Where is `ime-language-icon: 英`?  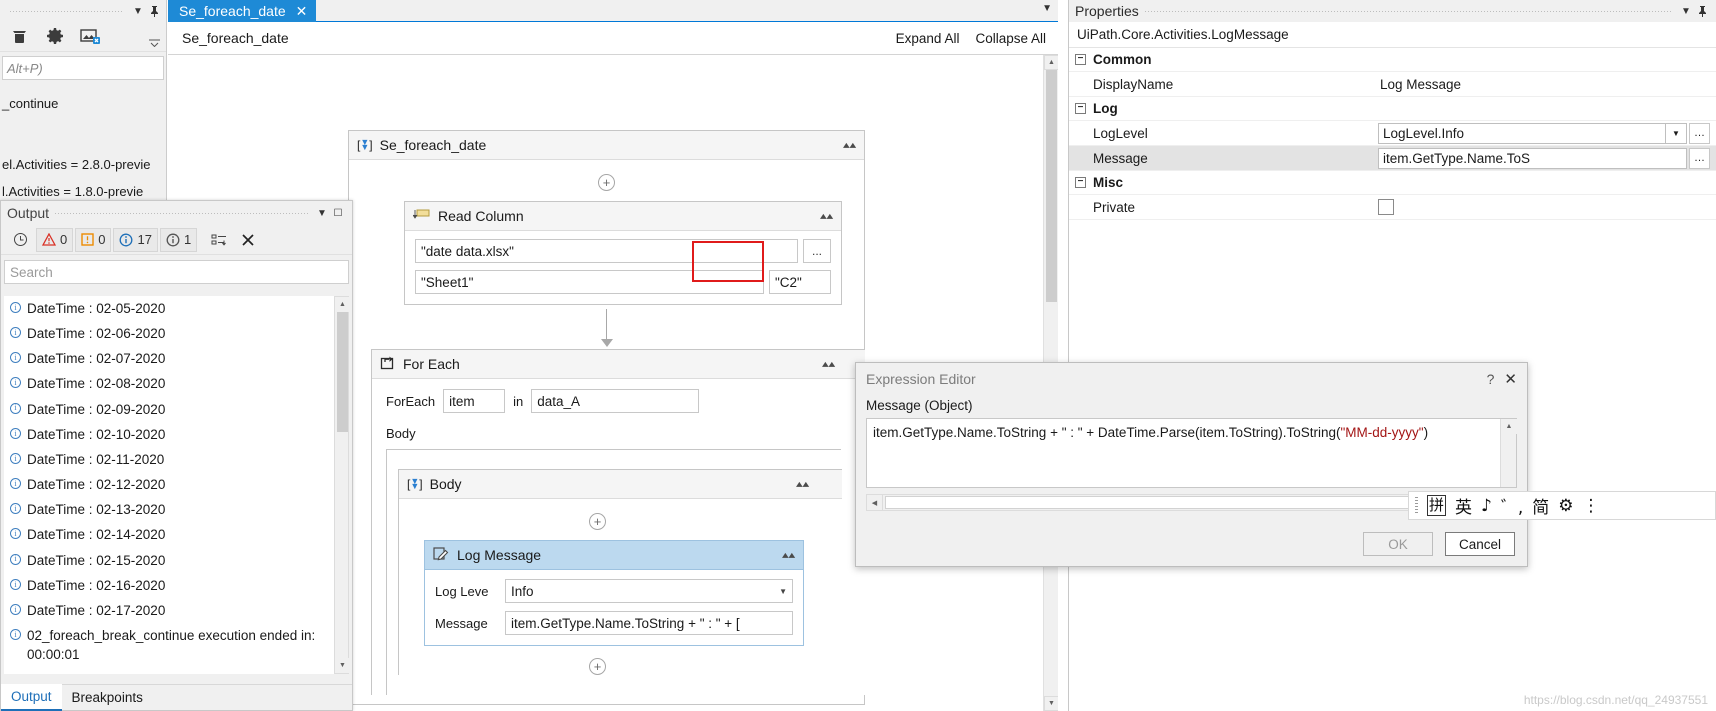 ime-language-icon: 英 is located at coordinates (1463, 505).